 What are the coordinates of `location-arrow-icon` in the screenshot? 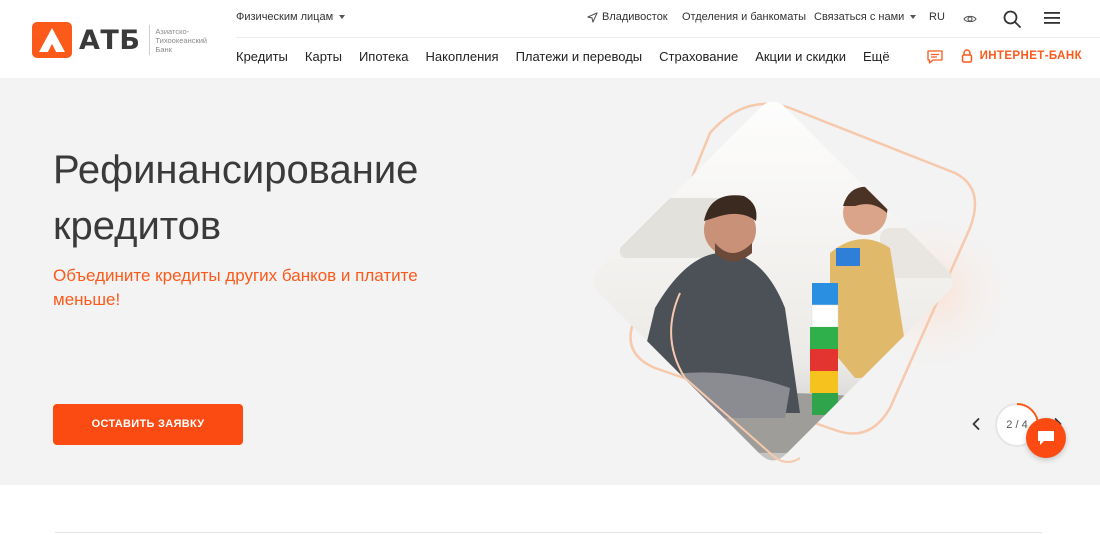 It's located at (592, 17).